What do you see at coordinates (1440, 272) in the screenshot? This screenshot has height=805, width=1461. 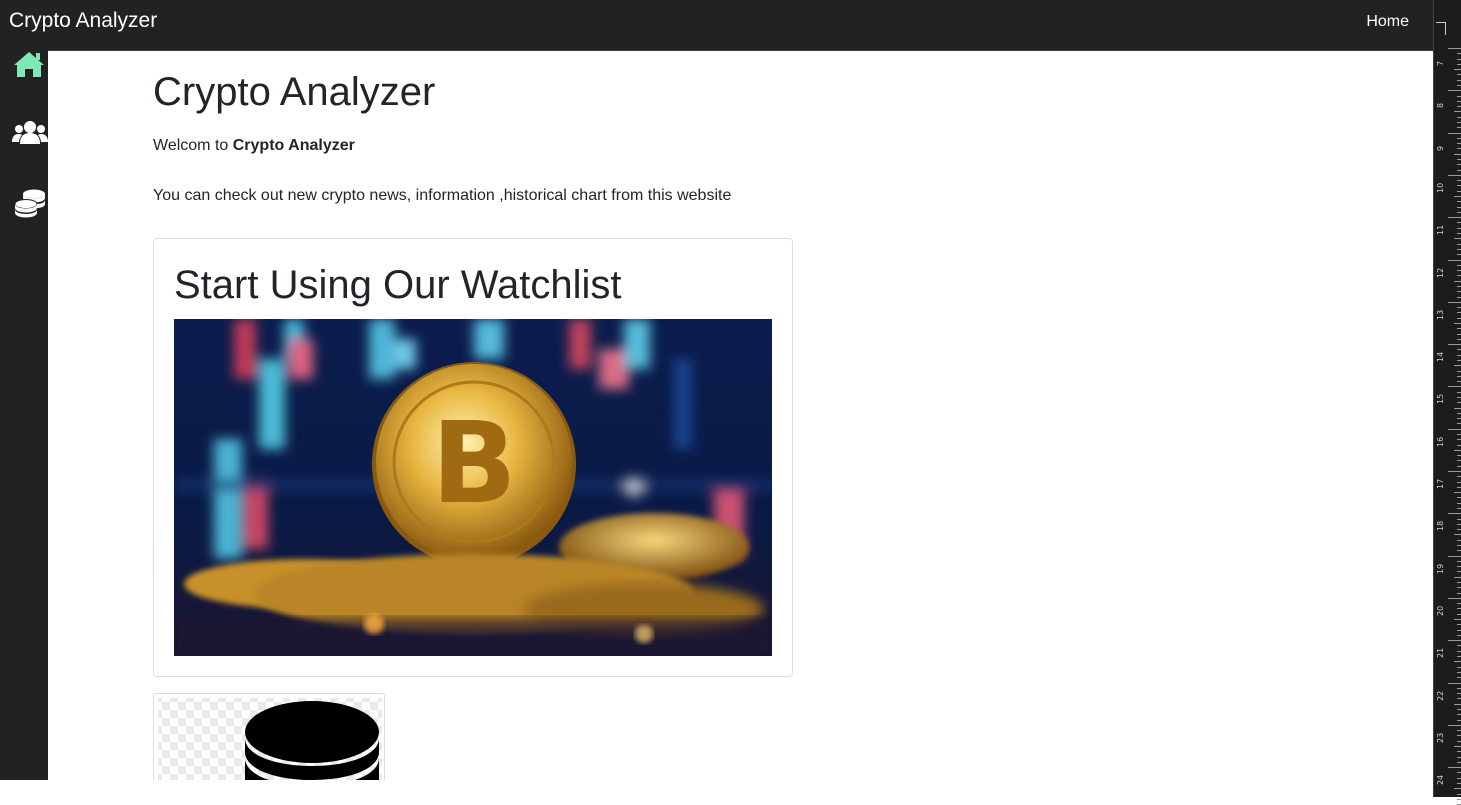 I see `ruler-label: 12` at bounding box center [1440, 272].